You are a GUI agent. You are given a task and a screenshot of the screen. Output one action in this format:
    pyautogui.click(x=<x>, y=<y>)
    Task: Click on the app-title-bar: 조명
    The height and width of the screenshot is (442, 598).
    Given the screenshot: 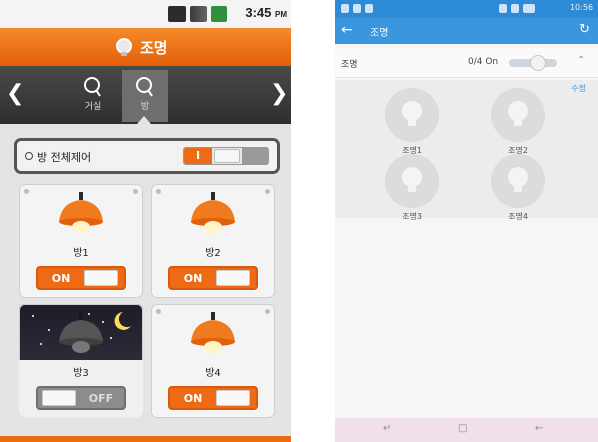 What is the action you would take?
    pyautogui.click(x=145, y=47)
    